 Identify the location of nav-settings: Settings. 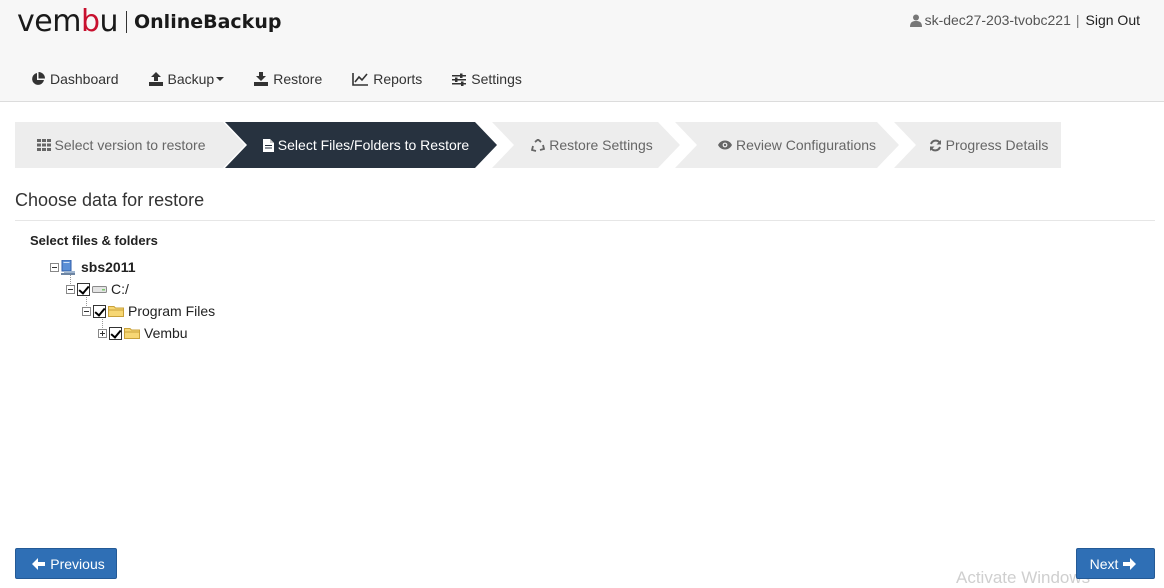
(487, 79).